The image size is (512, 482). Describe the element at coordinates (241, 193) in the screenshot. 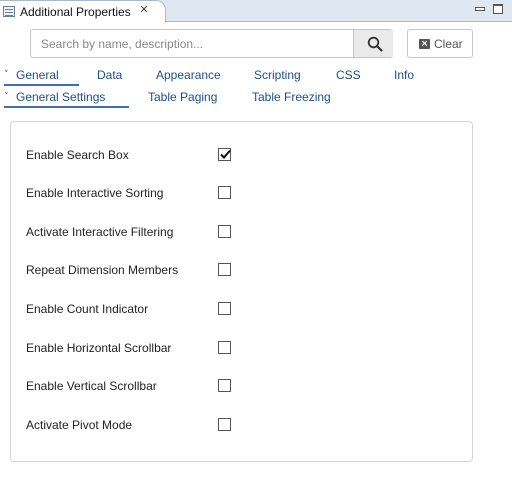

I see `setting-row: Enable Interactive Sorting` at that location.